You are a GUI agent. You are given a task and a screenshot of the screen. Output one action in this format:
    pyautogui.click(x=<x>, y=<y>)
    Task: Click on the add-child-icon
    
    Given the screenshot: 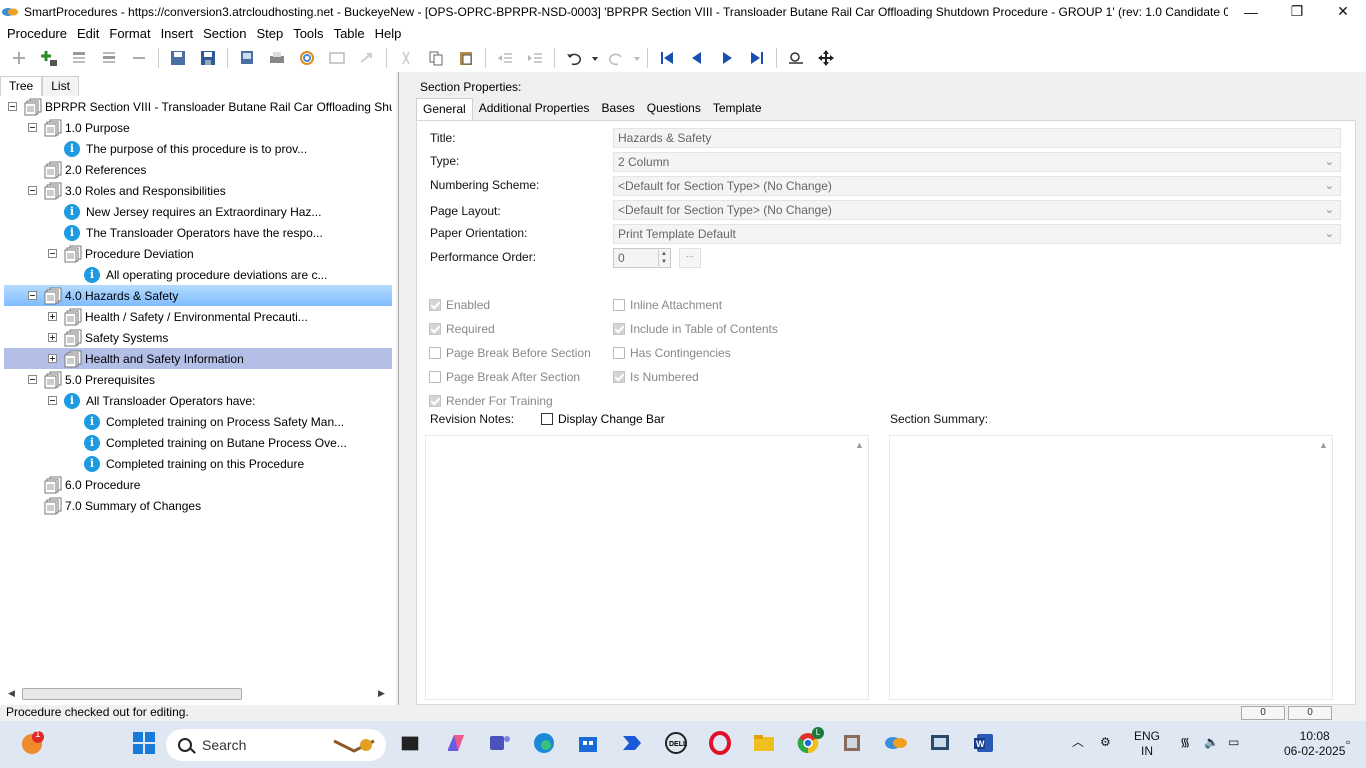 What is the action you would take?
    pyautogui.click(x=49, y=58)
    